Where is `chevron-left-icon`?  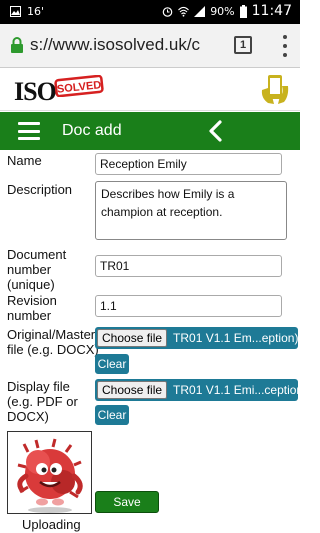
chevron-left-icon is located at coordinates (215, 131).